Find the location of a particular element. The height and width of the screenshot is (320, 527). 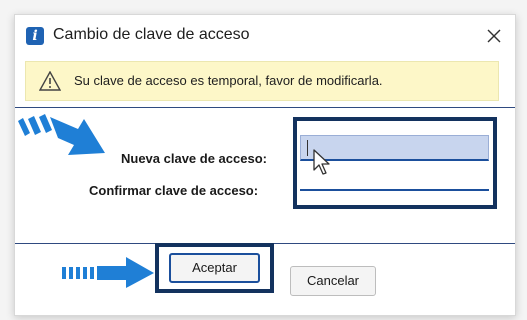

dialog-title: Cambio de clave de acceso is located at coordinates (151, 34).